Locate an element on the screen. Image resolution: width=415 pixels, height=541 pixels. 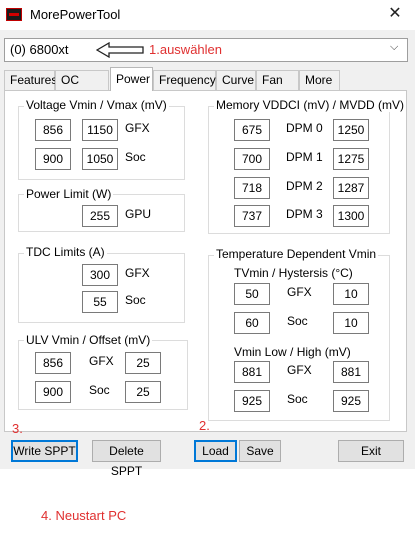
vmin-high-soc-field: 925 is located at coordinates (351, 401).